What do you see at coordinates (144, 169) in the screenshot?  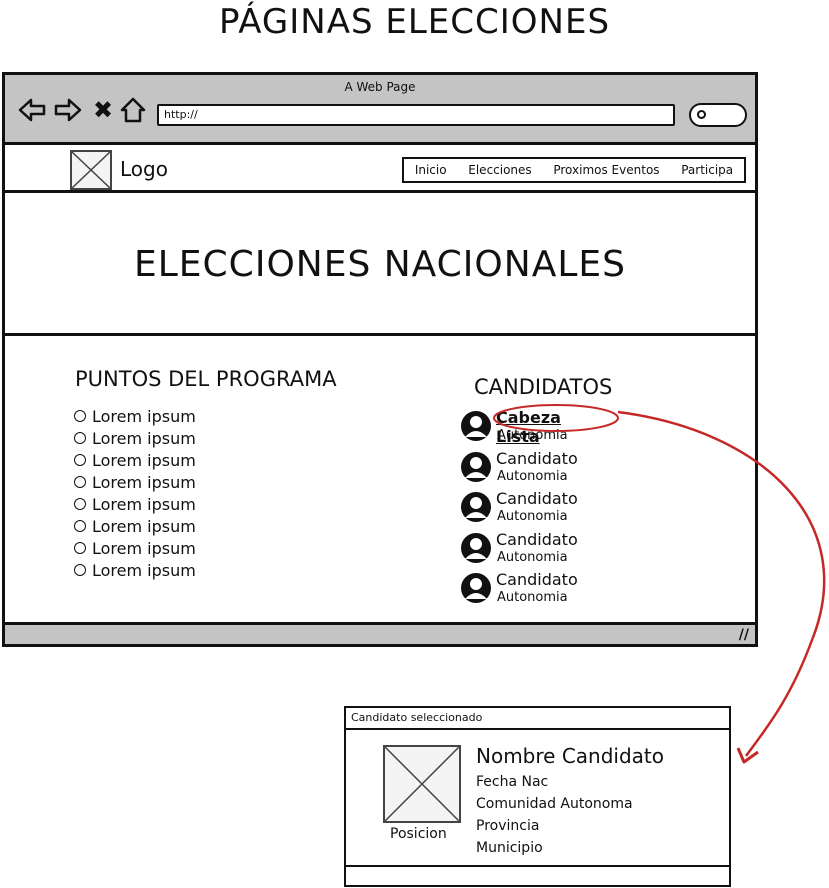 I see `logo-label: Logo` at bounding box center [144, 169].